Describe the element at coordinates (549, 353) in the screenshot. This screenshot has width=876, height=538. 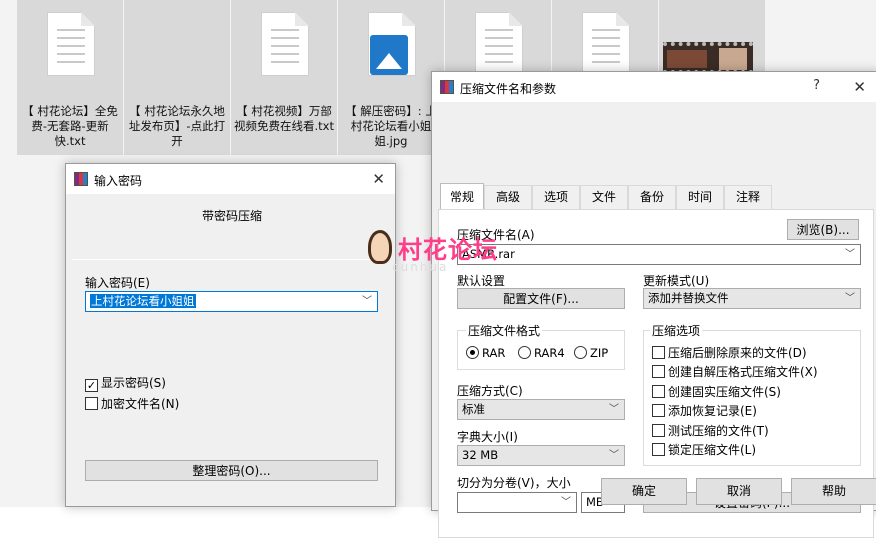
I see `format-rar4-label: RAR4` at that location.